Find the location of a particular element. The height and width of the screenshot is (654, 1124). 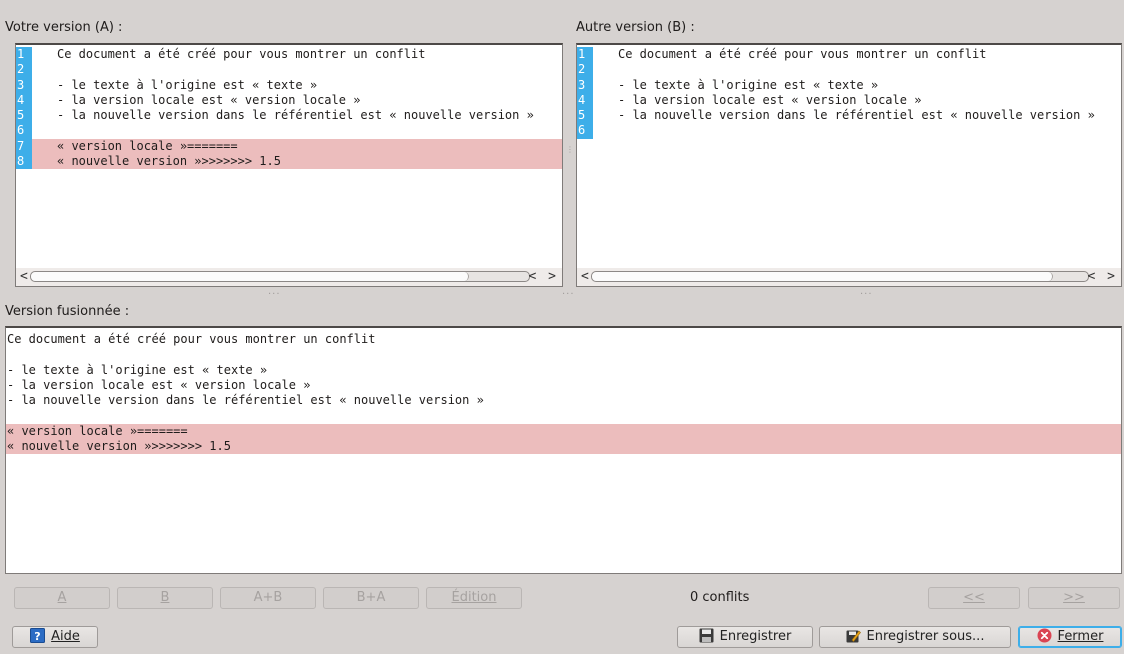

conflict-line: 8 « nouvelle version »>>>>>>> 1.5 is located at coordinates (289, 162).